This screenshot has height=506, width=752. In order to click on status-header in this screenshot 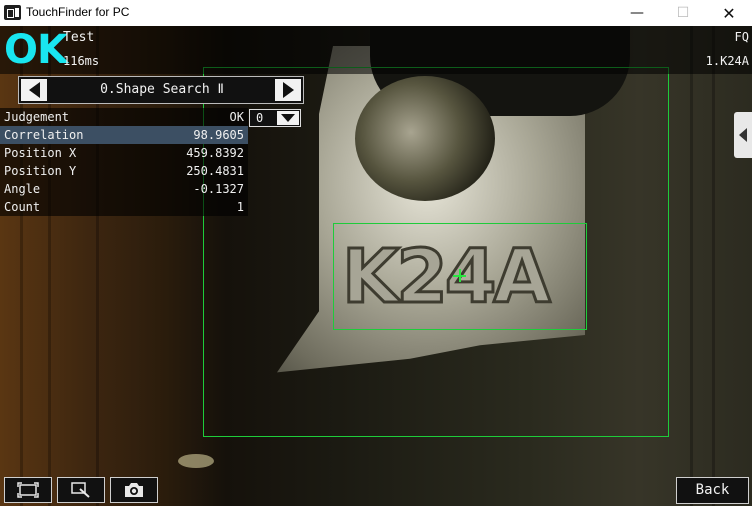, I will do `click(376, 50)`.